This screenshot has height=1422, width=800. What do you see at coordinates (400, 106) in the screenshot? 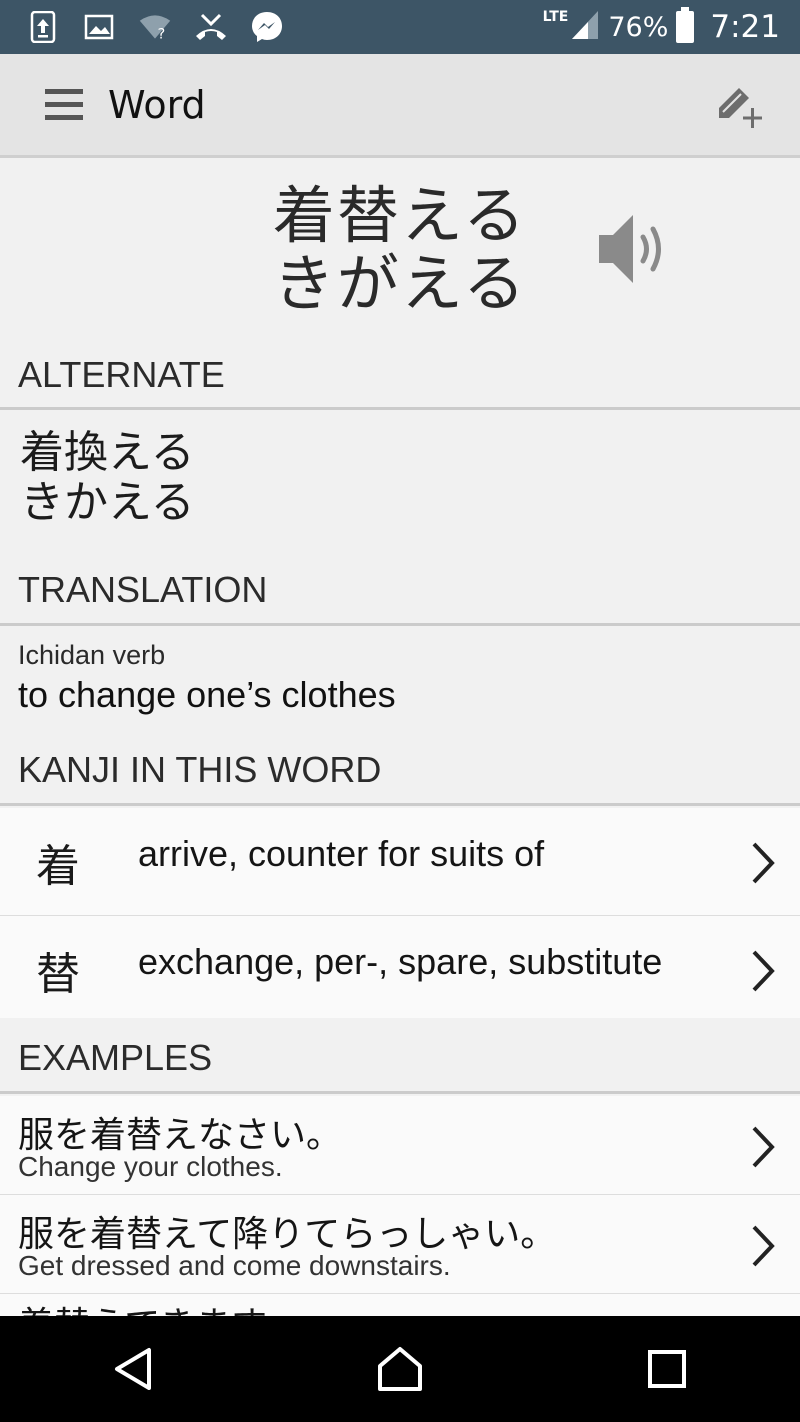
I see `app-bar: Word` at bounding box center [400, 106].